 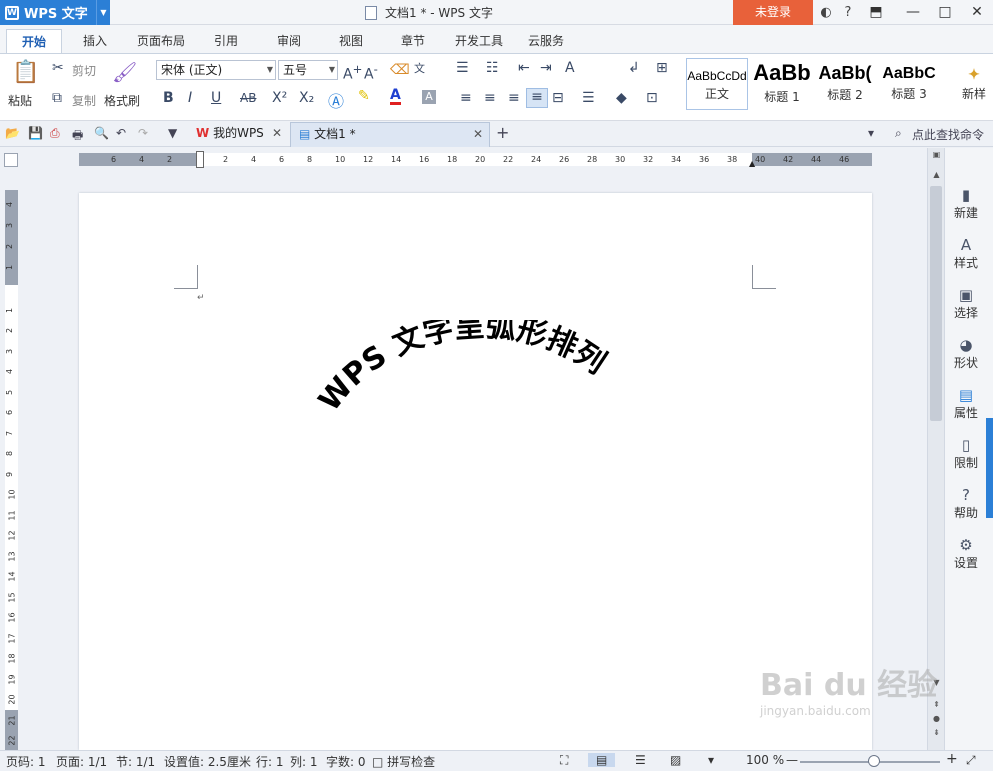 I want to click on status-page-code: 页码: 1, so click(x=26, y=761).